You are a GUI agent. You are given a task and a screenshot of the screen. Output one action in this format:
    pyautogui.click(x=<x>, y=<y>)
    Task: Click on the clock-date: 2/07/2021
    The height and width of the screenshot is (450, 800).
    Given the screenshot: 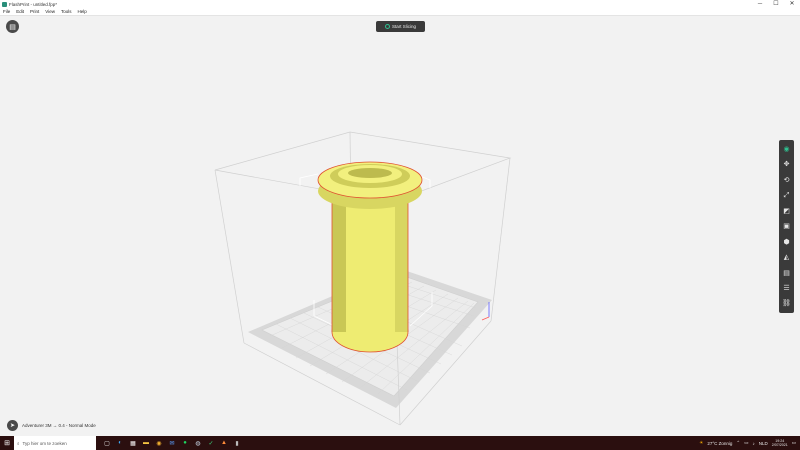 What is the action you would take?
    pyautogui.click(x=779, y=445)
    